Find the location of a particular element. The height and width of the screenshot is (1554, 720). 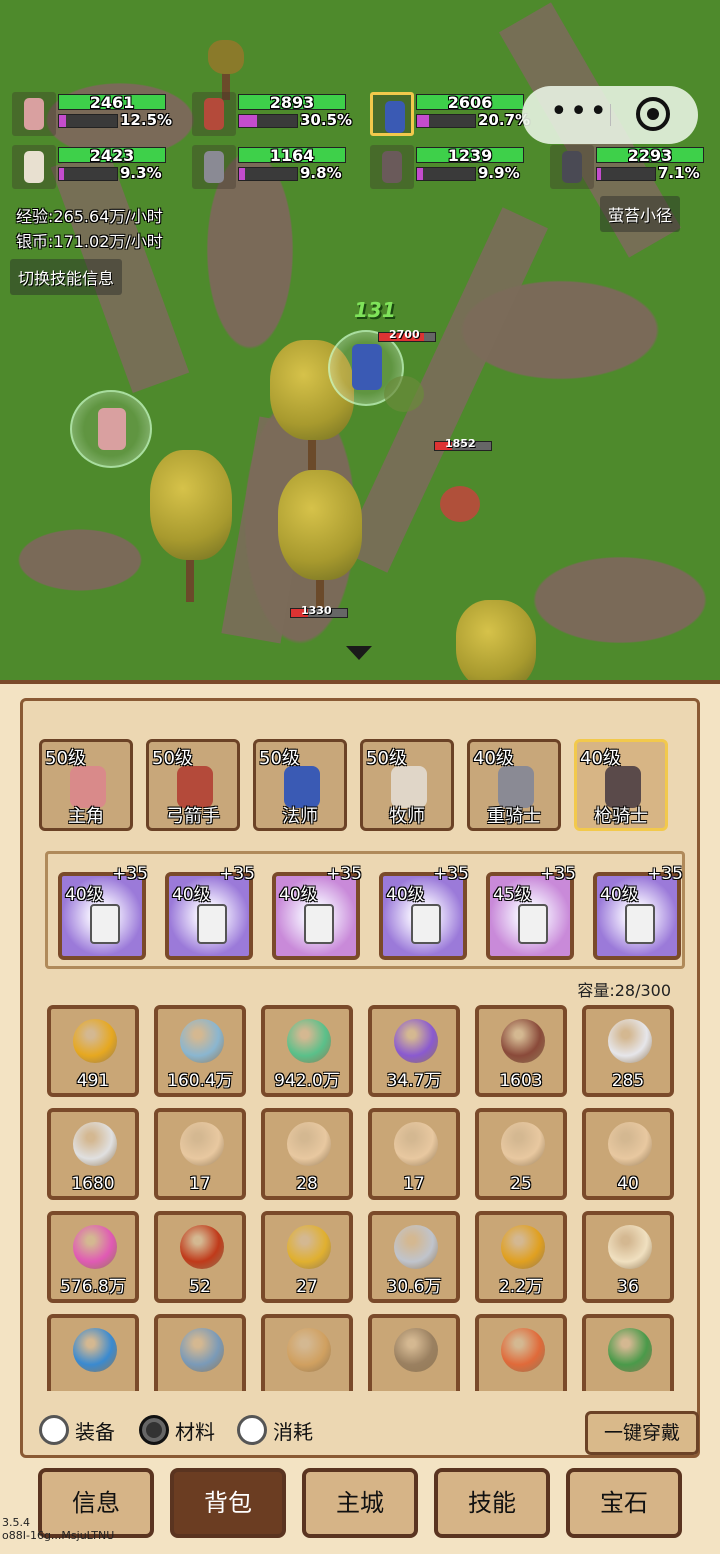

party-member-card: 2293 7.1% is located at coordinates (630, 167).